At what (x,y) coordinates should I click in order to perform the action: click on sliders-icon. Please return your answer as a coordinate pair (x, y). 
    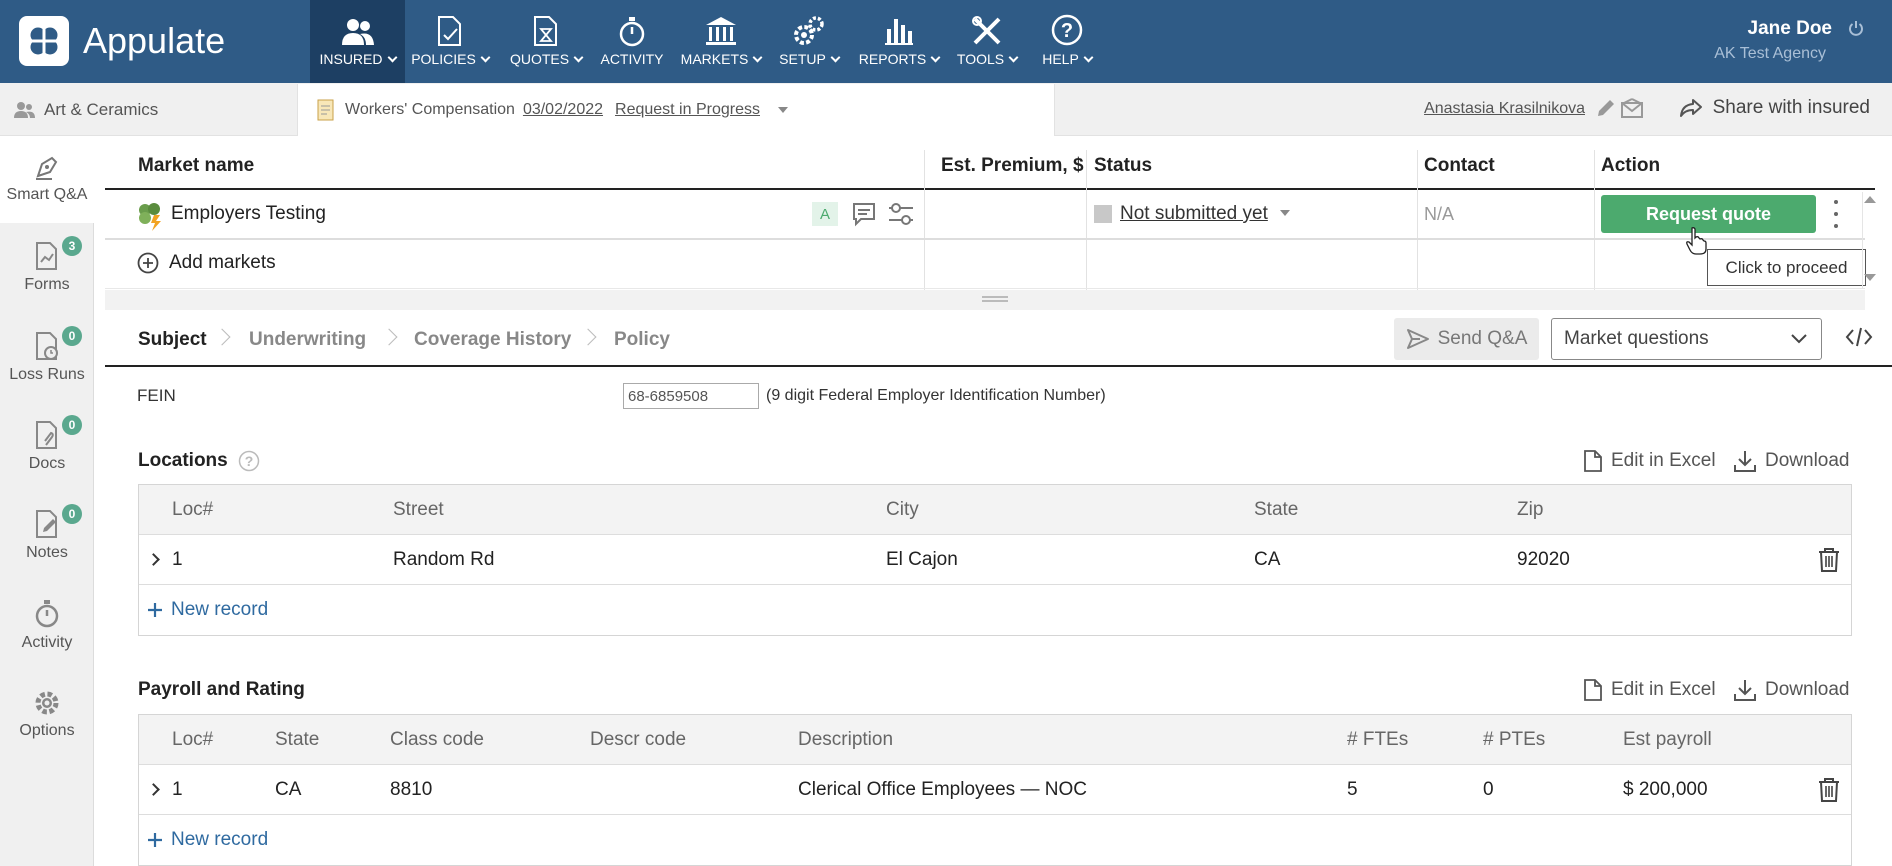
    Looking at the image, I should click on (901, 214).